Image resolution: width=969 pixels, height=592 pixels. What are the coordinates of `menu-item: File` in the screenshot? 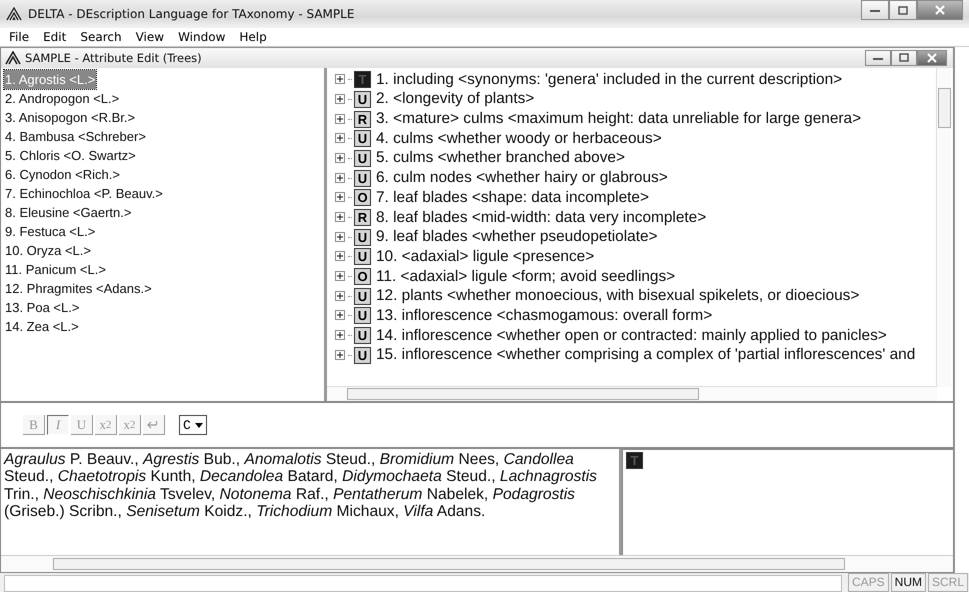 It's located at (19, 37).